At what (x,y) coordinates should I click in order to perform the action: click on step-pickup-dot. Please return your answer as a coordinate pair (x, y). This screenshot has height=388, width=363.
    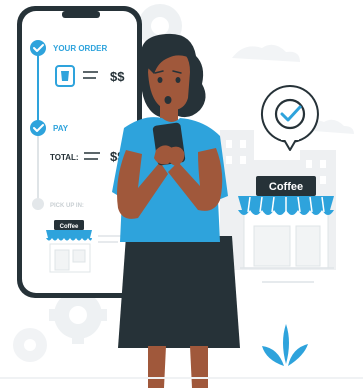
    Looking at the image, I should click on (38, 204).